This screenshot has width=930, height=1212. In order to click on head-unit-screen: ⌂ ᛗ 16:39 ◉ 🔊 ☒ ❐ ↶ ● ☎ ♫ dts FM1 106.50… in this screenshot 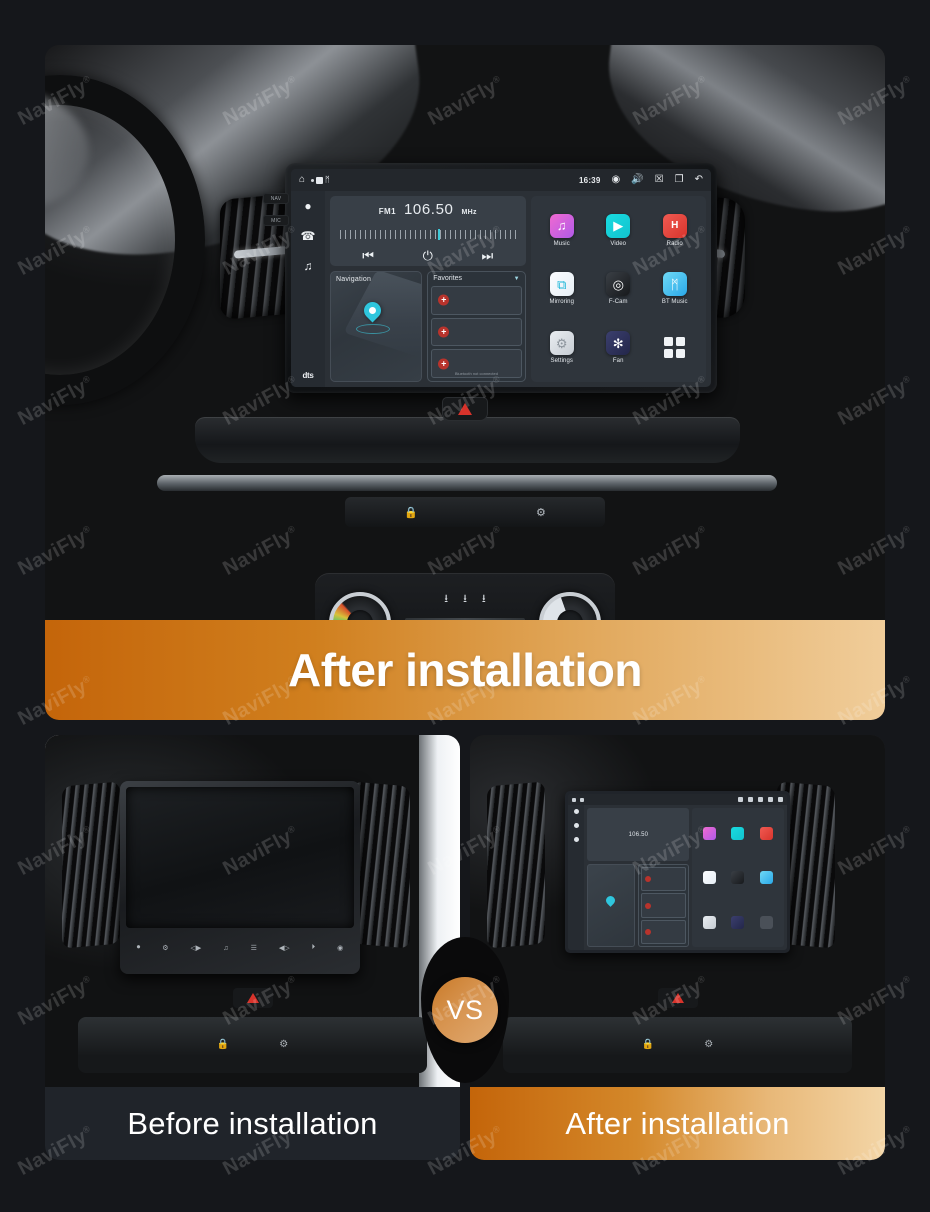, I will do `click(501, 278)`.